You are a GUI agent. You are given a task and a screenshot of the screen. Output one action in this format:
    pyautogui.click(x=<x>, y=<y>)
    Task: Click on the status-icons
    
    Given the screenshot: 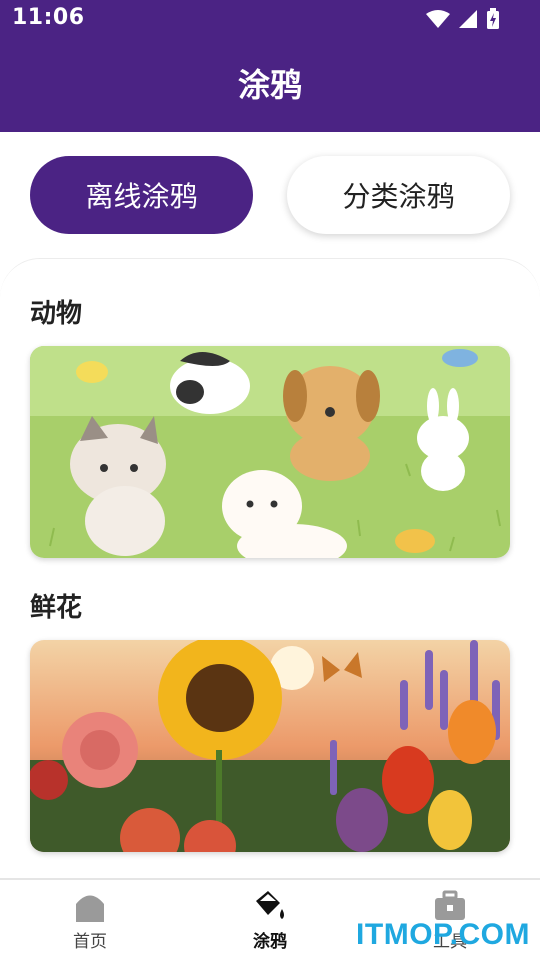 What is the action you would take?
    pyautogui.click(x=463, y=19)
    